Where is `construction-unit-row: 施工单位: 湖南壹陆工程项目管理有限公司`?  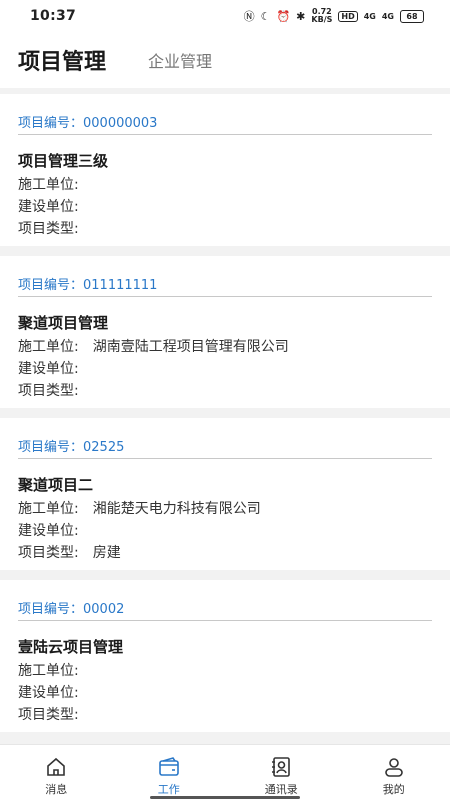
construction-unit-row: 施工单位: 湖南壹陆工程项目管理有限公司 is located at coordinates (153, 346).